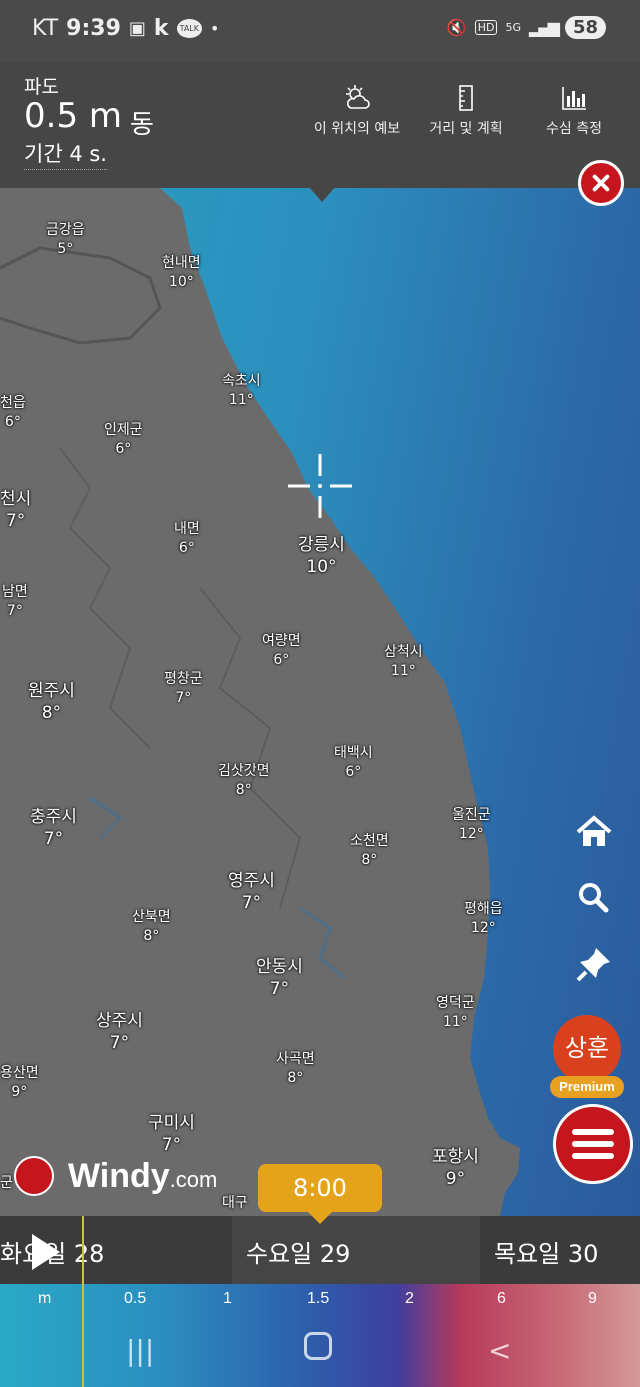 This screenshot has width=640, height=1387. What do you see at coordinates (320, 486) in the screenshot?
I see `crosshair-icon` at bounding box center [320, 486].